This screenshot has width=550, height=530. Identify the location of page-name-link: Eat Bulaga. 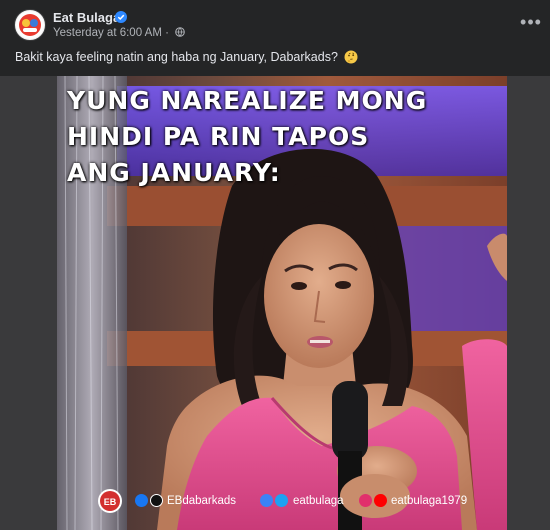
(86, 17).